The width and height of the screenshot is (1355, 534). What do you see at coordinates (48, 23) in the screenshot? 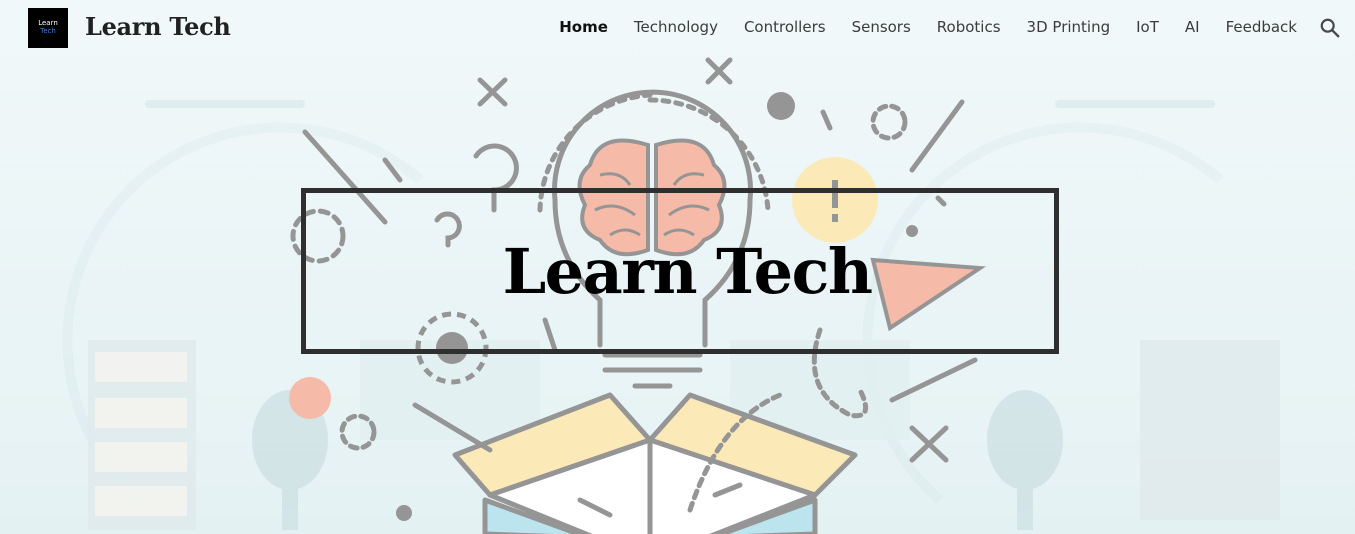
I see `logo-text-line1: Learn` at bounding box center [48, 23].